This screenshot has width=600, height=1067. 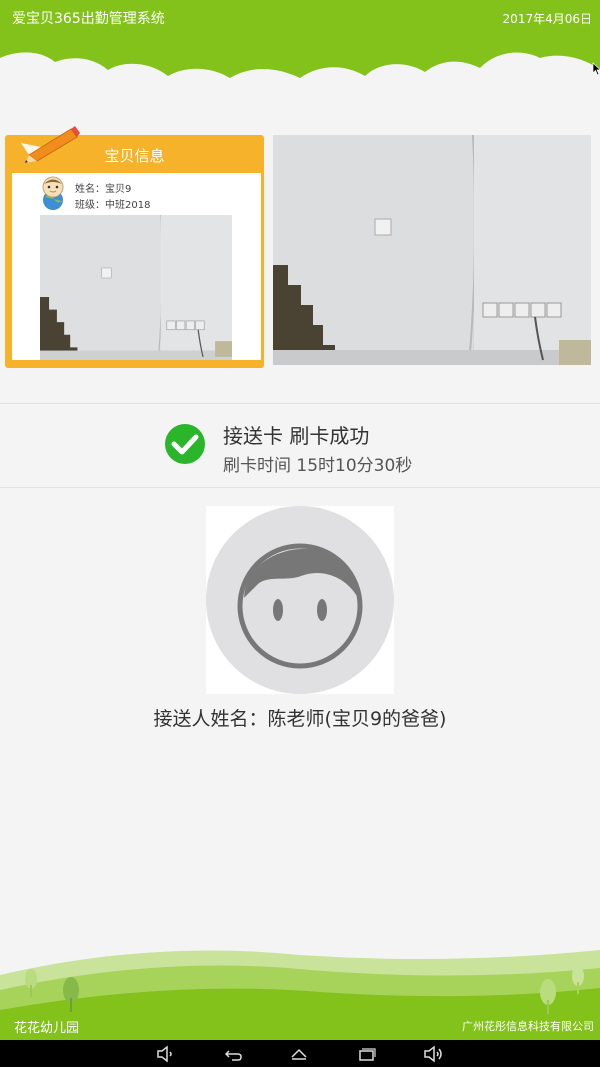 I want to click on baby-snapshot-photo, so click(x=136, y=287).